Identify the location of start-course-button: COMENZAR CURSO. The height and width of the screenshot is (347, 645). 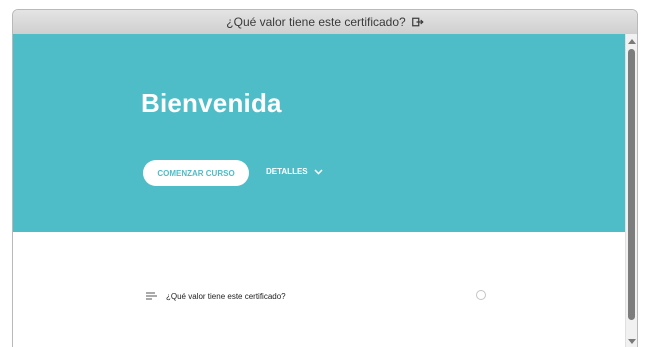
(196, 173).